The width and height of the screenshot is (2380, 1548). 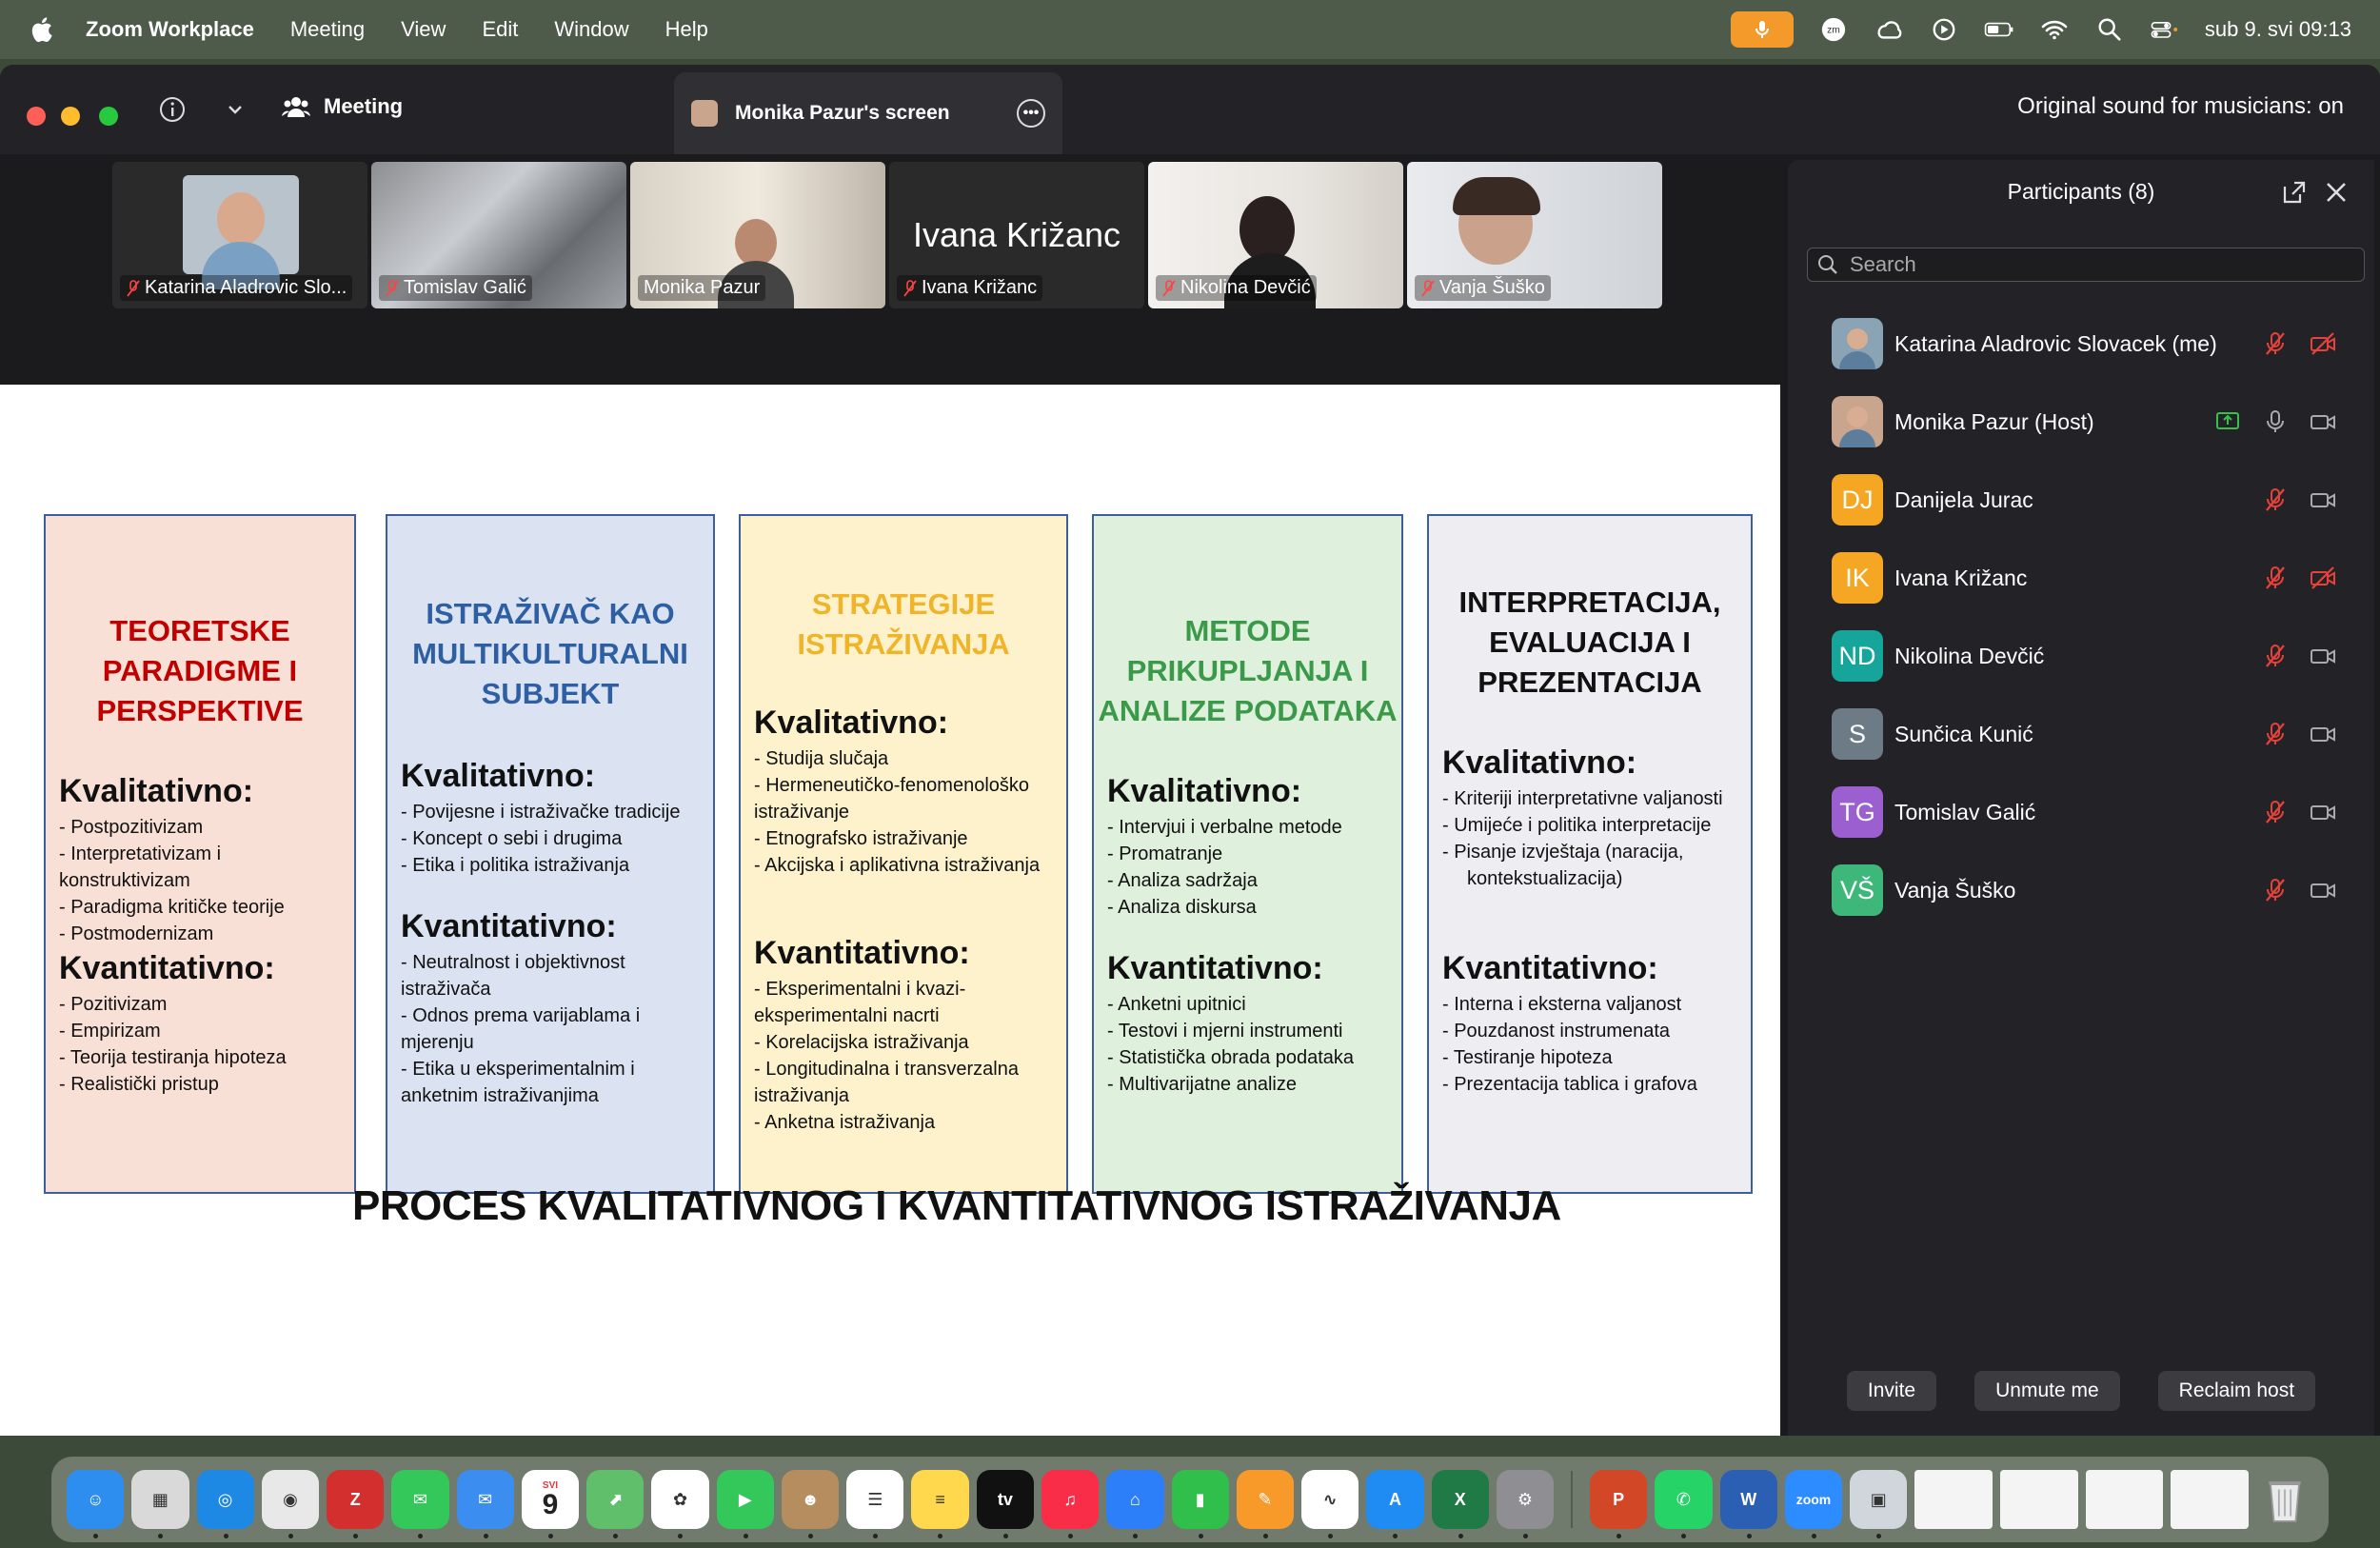 I want to click on dock-app-store-icon: A, so click(x=1395, y=1504).